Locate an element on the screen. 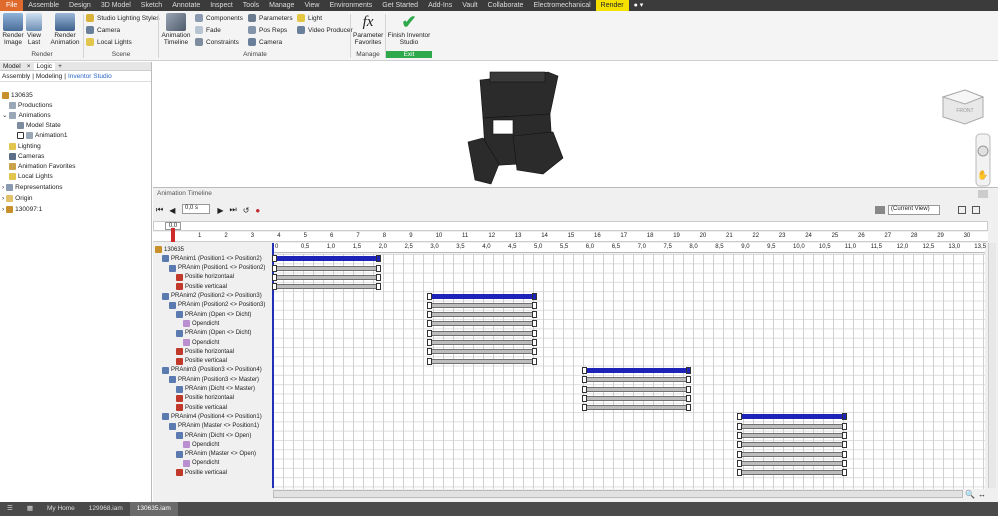 This screenshot has width=998, height=516. tab-3d-model: 3D Model is located at coordinates (116, 5).